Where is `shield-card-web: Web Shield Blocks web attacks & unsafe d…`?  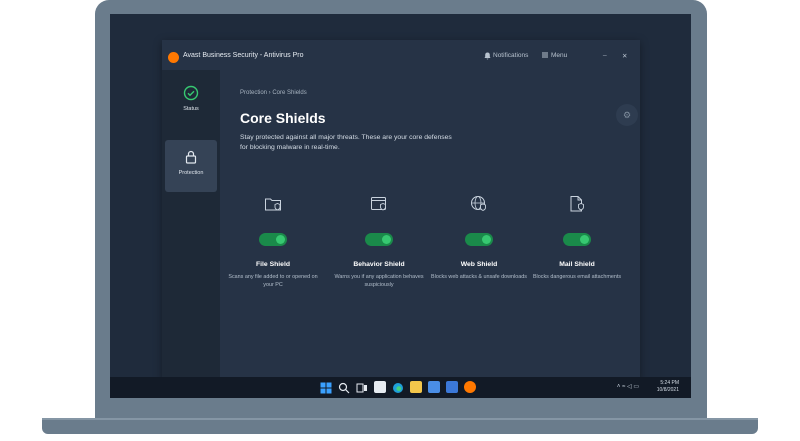 shield-card-web: Web Shield Blocks web attacks & unsafe d… is located at coordinates (479, 245).